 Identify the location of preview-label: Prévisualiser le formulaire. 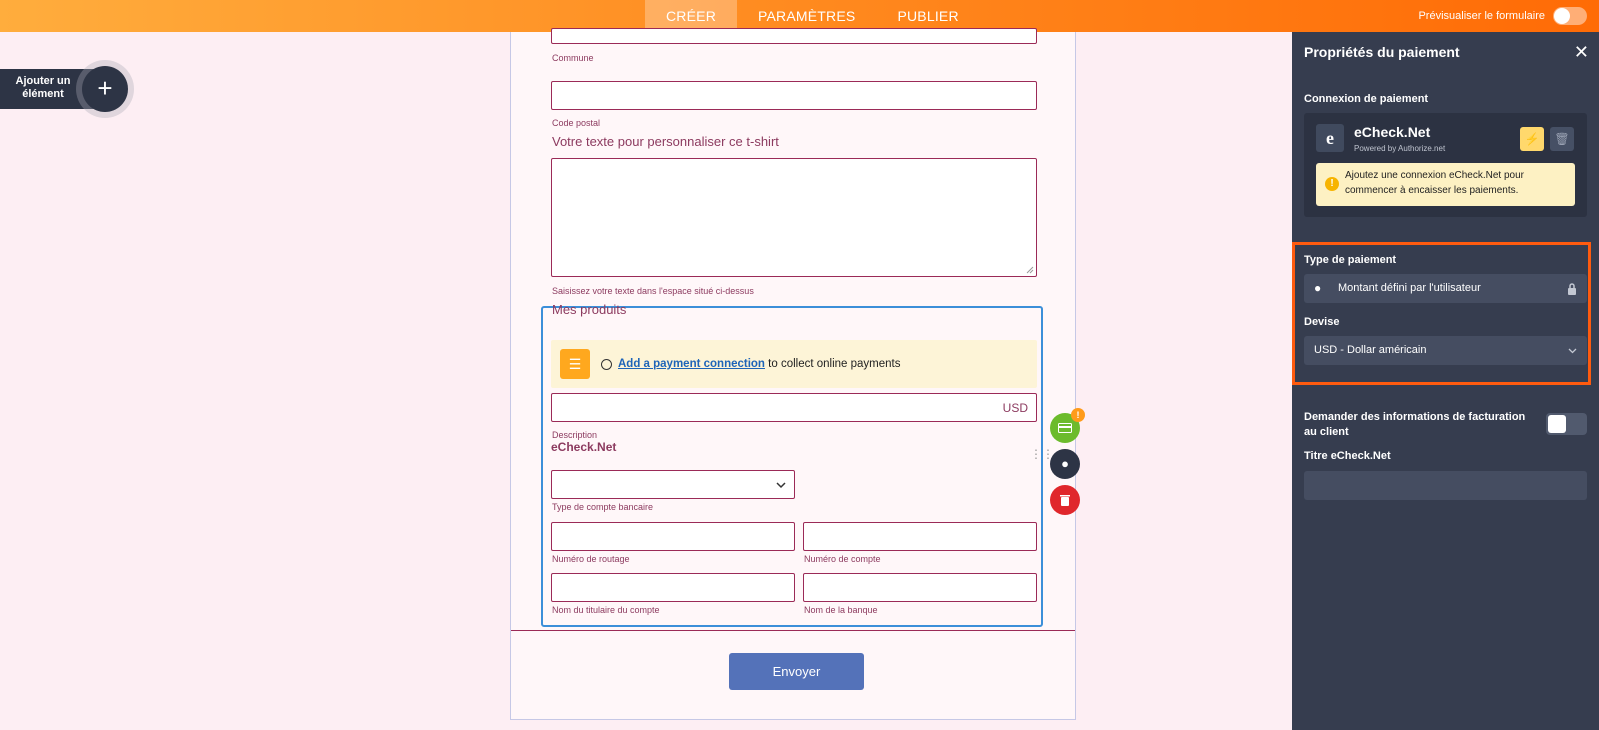
(1481, 16).